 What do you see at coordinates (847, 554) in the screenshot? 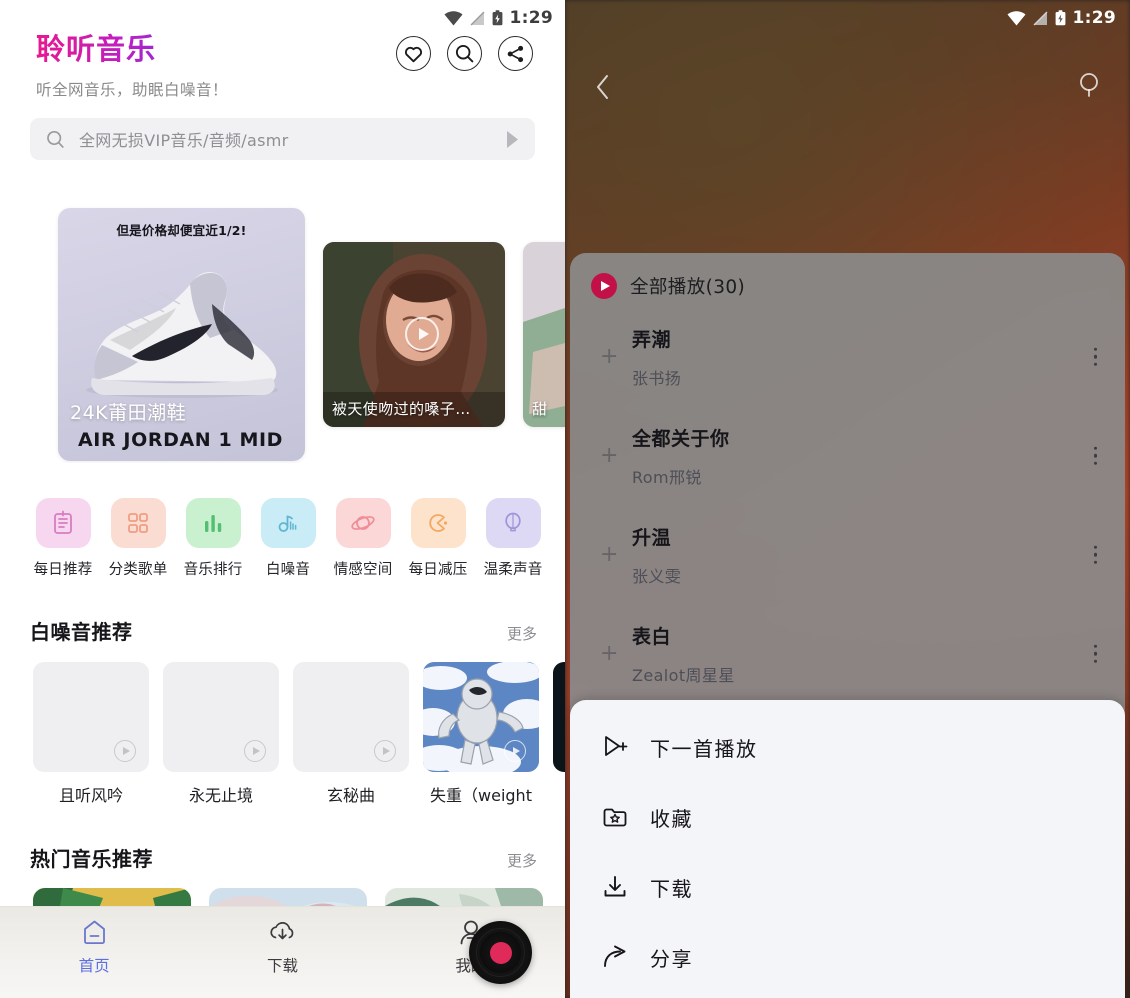
I see `table-row: + 升温 张义雯` at bounding box center [847, 554].